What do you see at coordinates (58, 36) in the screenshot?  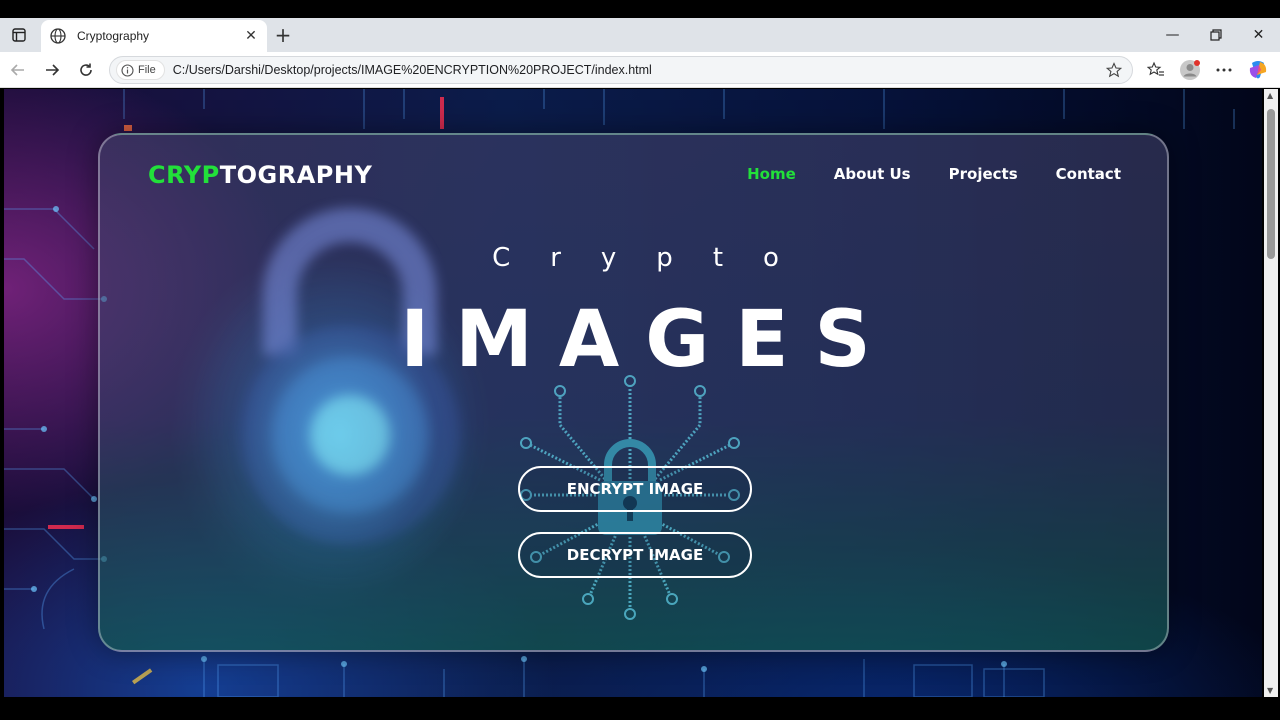 I see `globe-icon` at bounding box center [58, 36].